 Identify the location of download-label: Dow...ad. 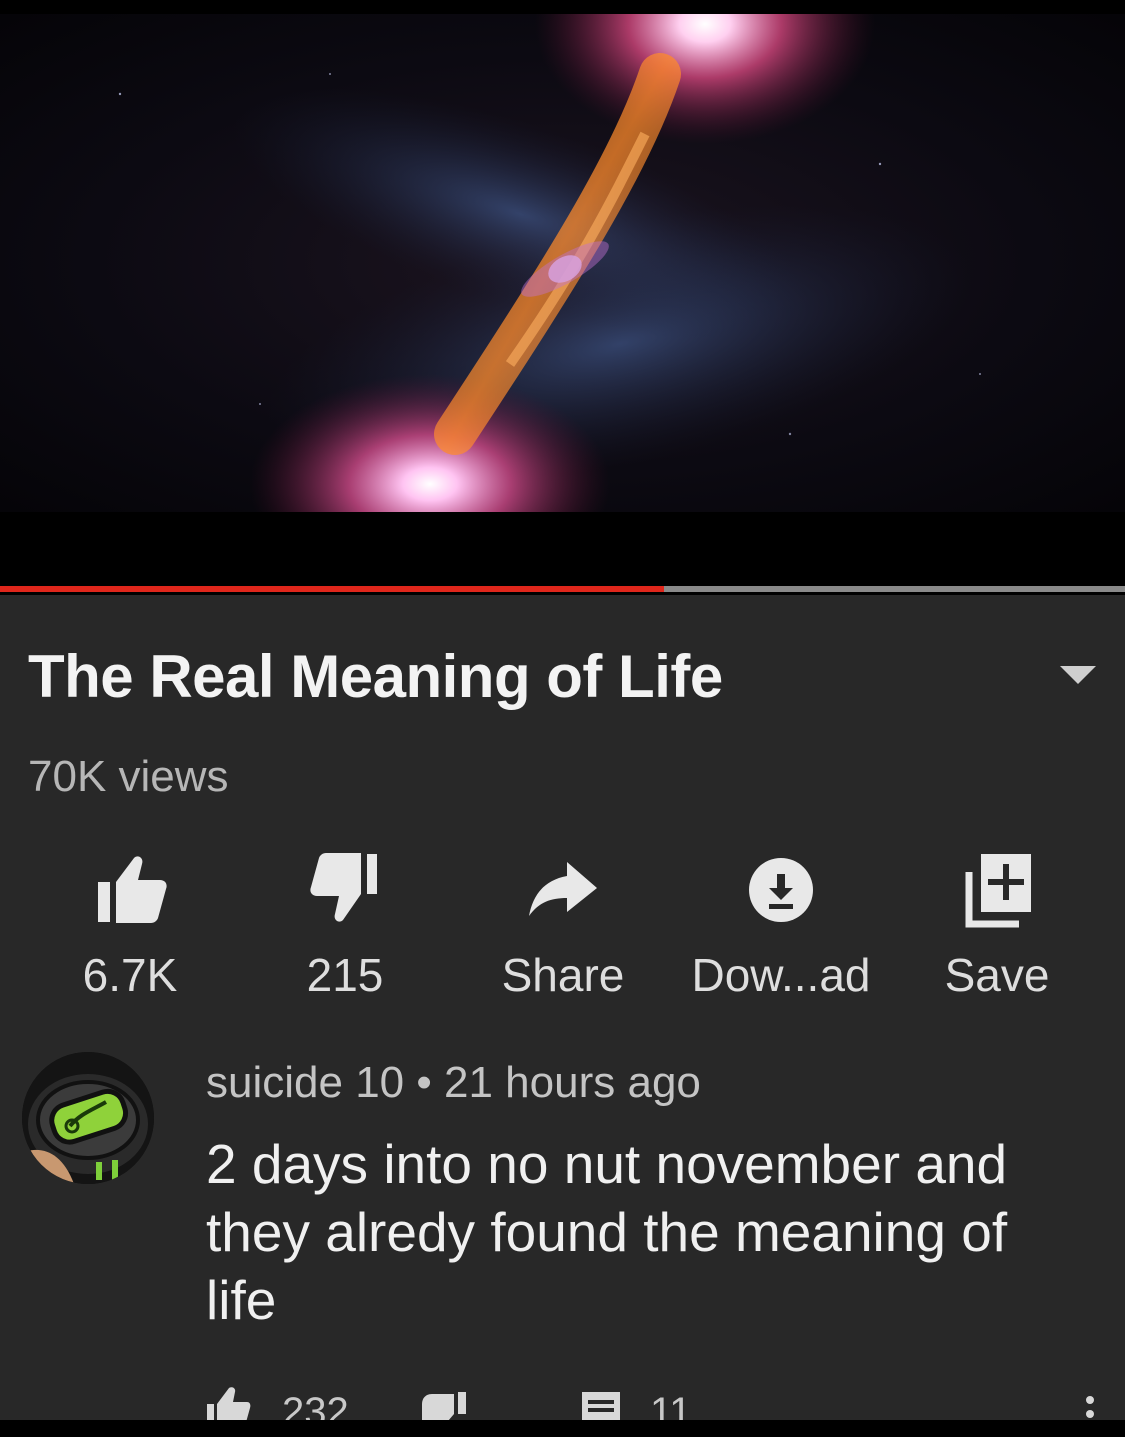
(781, 975).